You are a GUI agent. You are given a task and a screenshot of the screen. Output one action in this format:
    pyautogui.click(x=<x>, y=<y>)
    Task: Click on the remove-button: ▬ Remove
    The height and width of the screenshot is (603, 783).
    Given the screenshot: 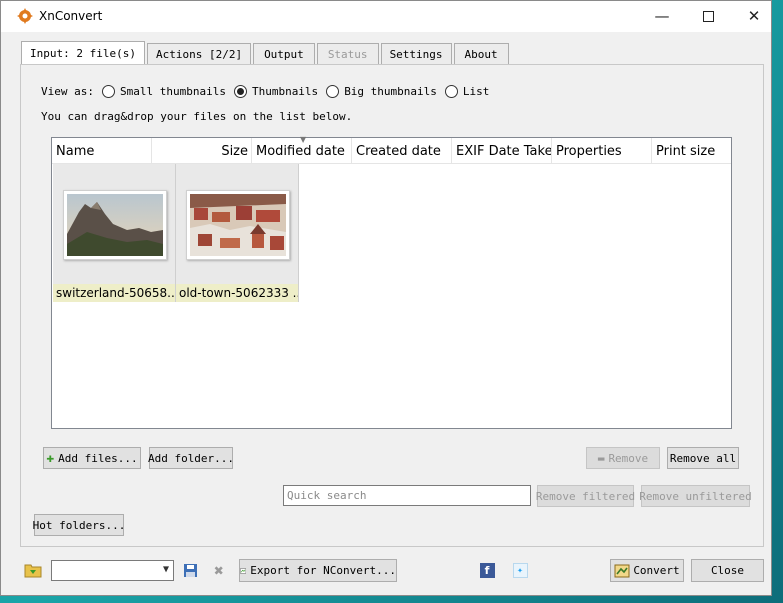 What is the action you would take?
    pyautogui.click(x=623, y=458)
    